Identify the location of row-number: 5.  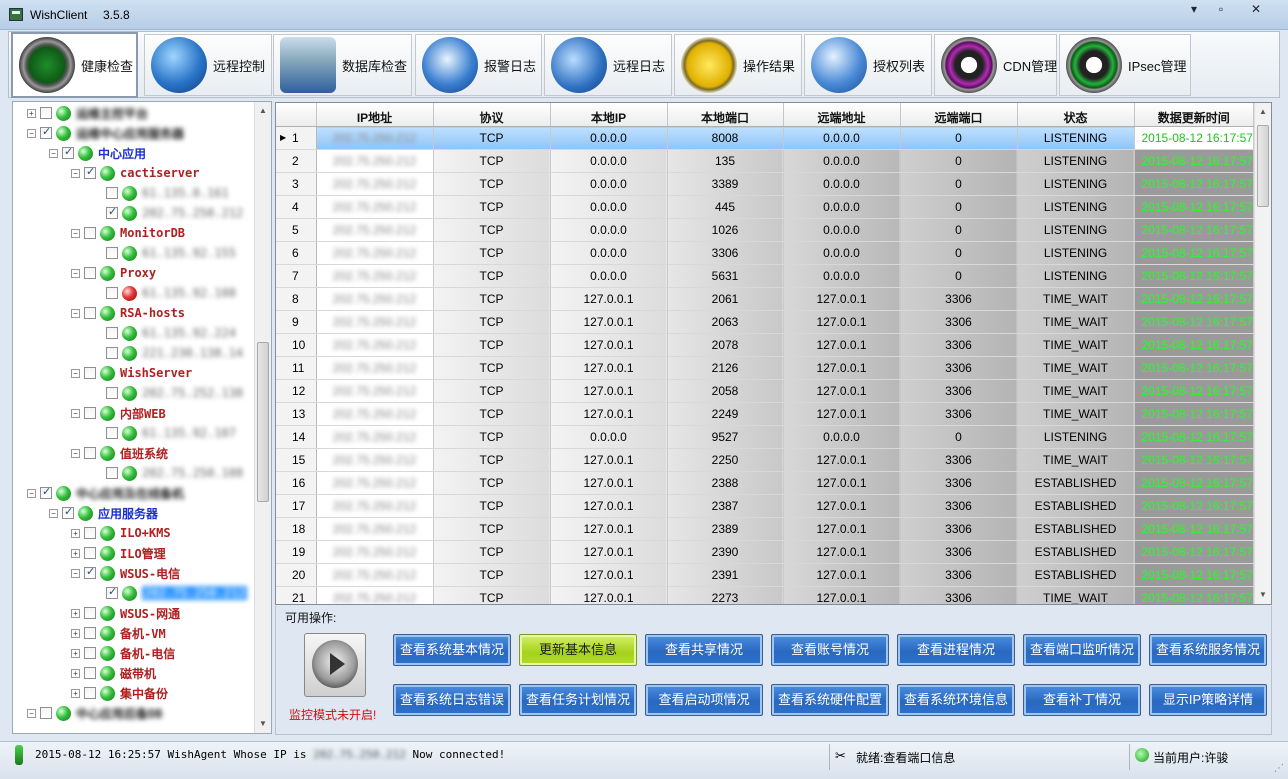
(296, 230).